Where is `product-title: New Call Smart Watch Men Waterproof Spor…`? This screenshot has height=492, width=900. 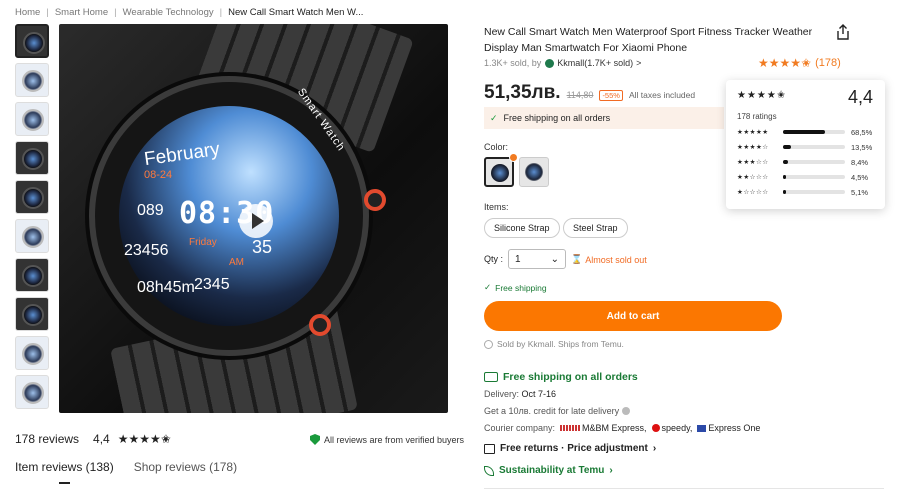
product-title: New Call Smart Watch Men Waterproof Spor… is located at coordinates (648, 40).